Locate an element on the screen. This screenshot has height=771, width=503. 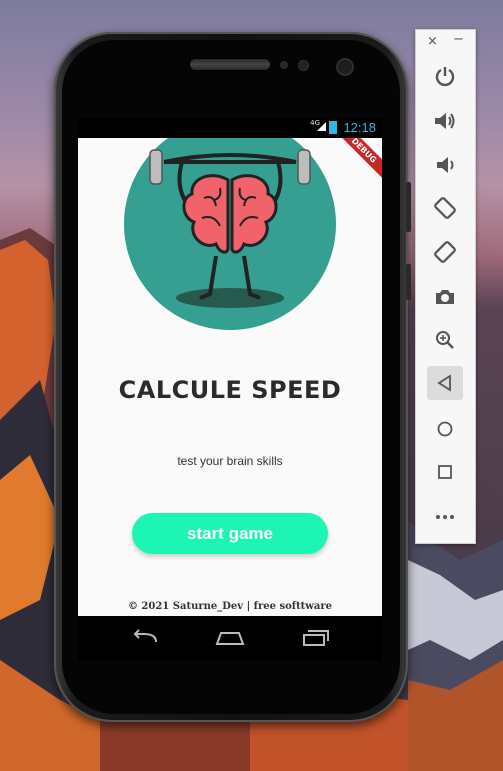
brain-lifting-logo is located at coordinates (230, 234).